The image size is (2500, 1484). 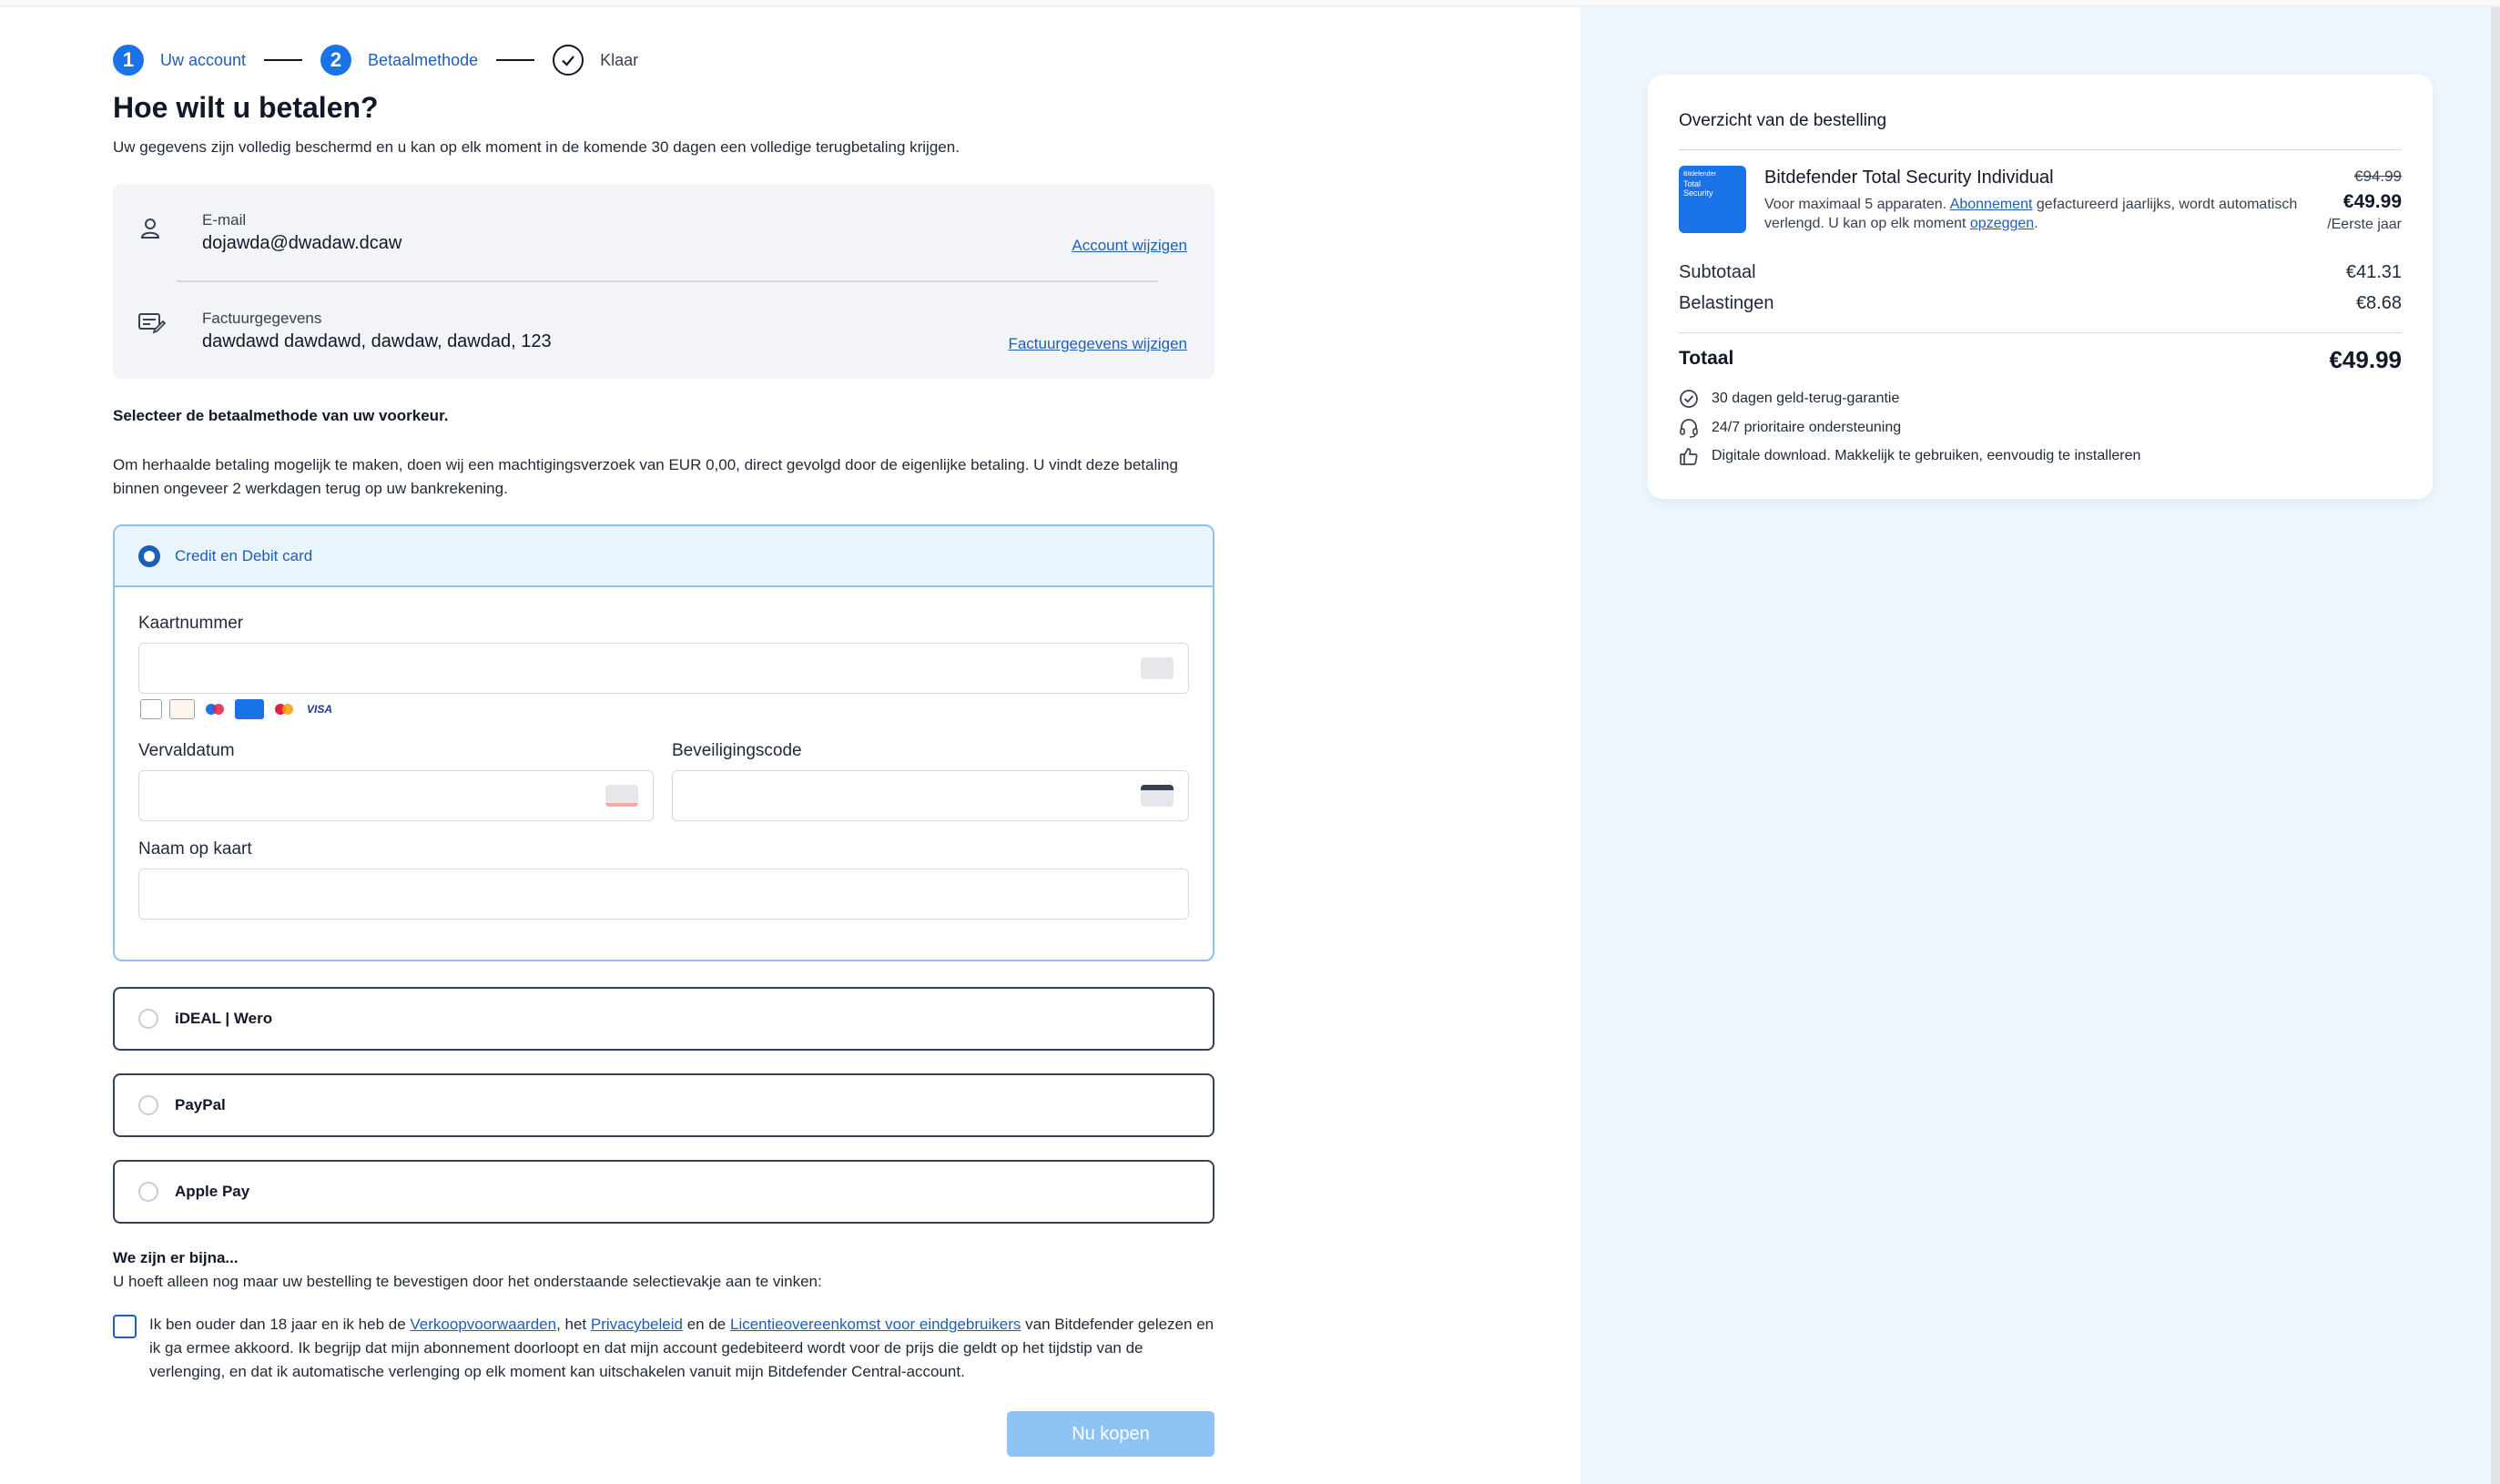 What do you see at coordinates (664, 894) in the screenshot?
I see `card-name-input` at bounding box center [664, 894].